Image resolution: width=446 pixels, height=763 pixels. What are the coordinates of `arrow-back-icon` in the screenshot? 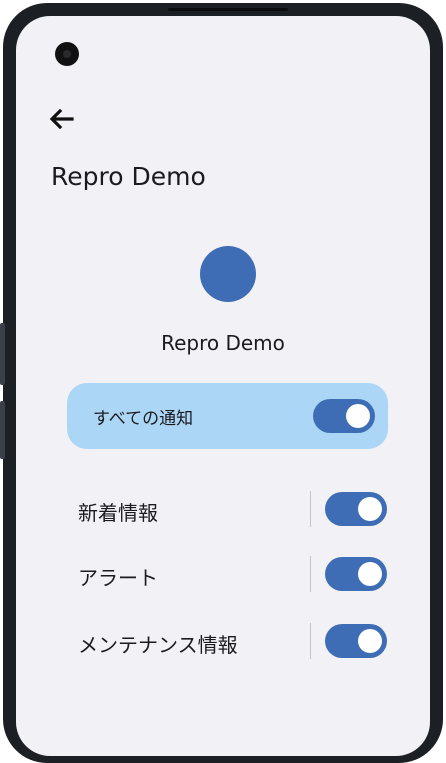 It's located at (61, 119).